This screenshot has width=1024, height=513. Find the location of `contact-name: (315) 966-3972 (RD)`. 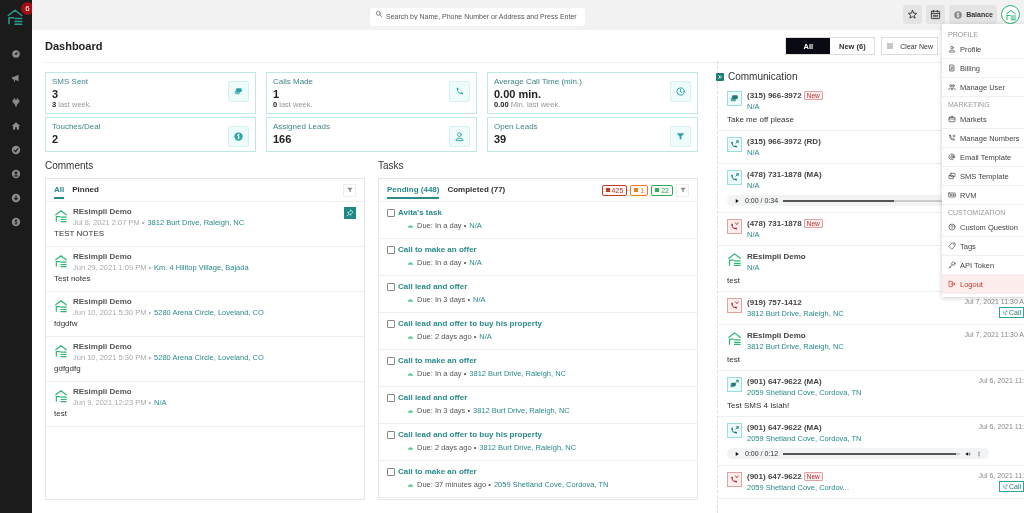

contact-name: (315) 966-3972 (RD) is located at coordinates (784, 141).